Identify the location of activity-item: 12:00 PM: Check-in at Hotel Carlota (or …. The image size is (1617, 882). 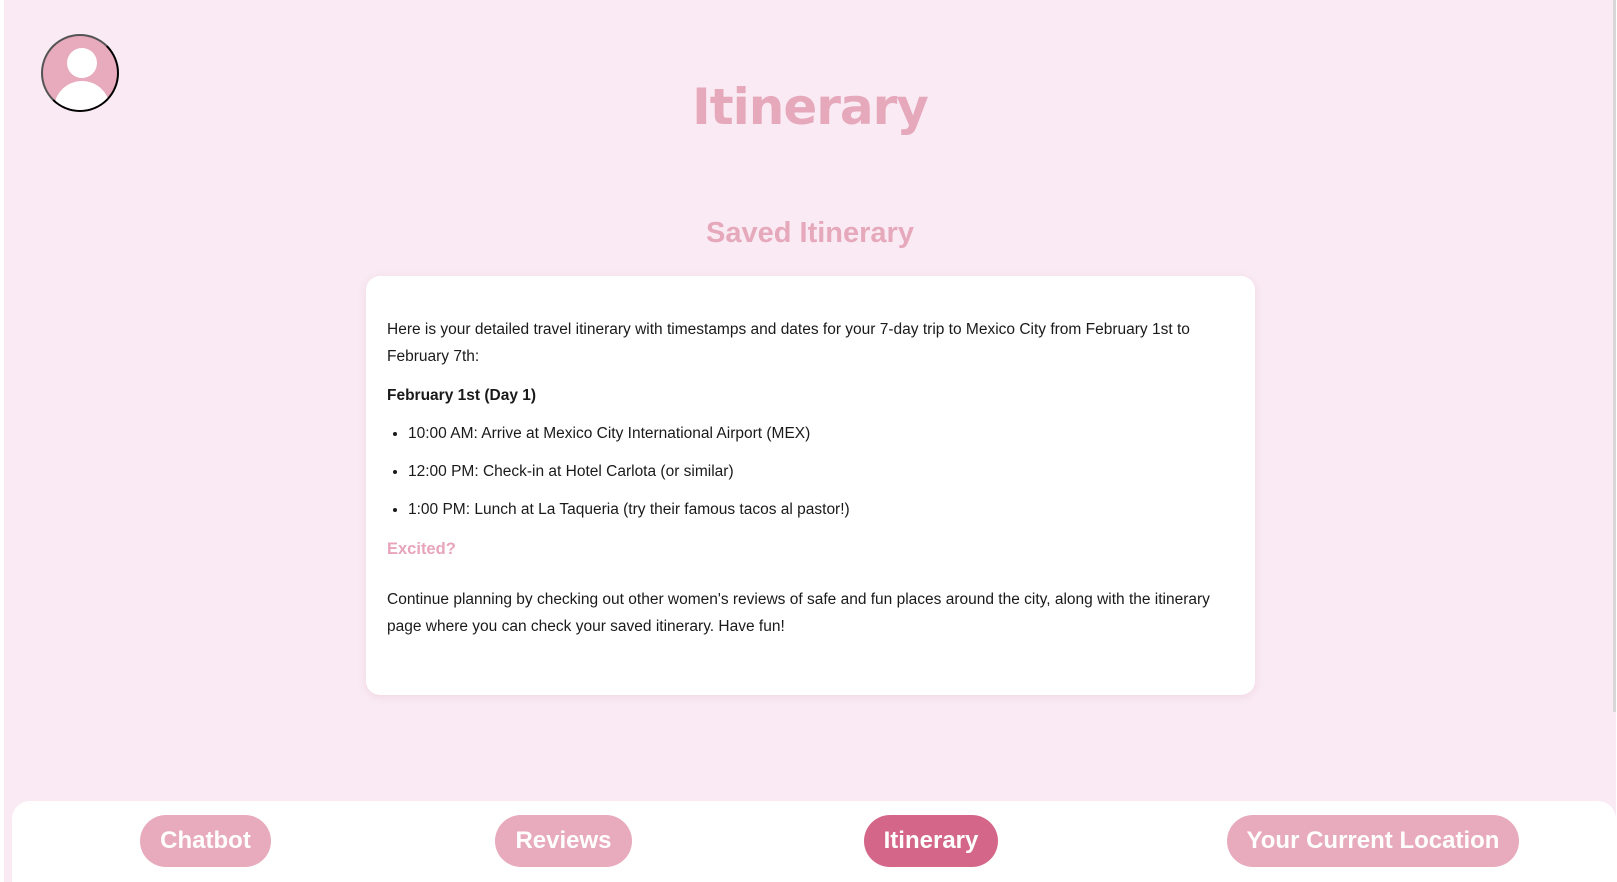
(821, 472).